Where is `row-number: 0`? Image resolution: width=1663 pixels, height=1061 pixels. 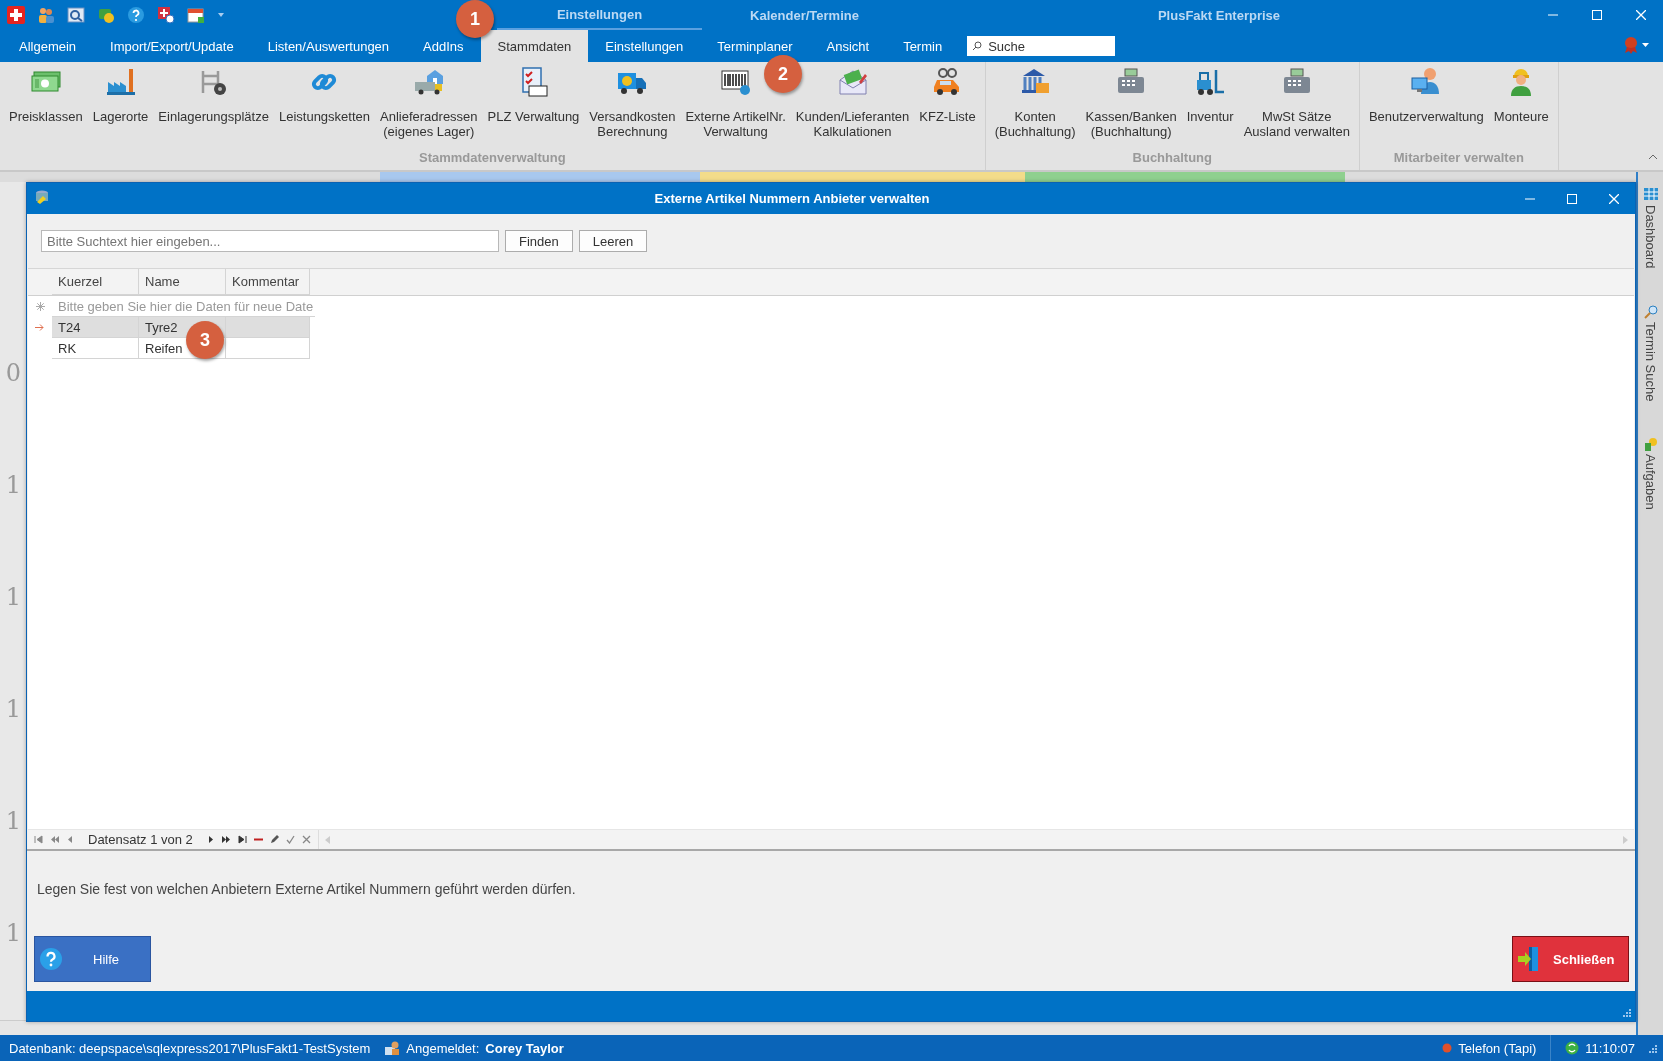 row-number: 0 is located at coordinates (13, 373).